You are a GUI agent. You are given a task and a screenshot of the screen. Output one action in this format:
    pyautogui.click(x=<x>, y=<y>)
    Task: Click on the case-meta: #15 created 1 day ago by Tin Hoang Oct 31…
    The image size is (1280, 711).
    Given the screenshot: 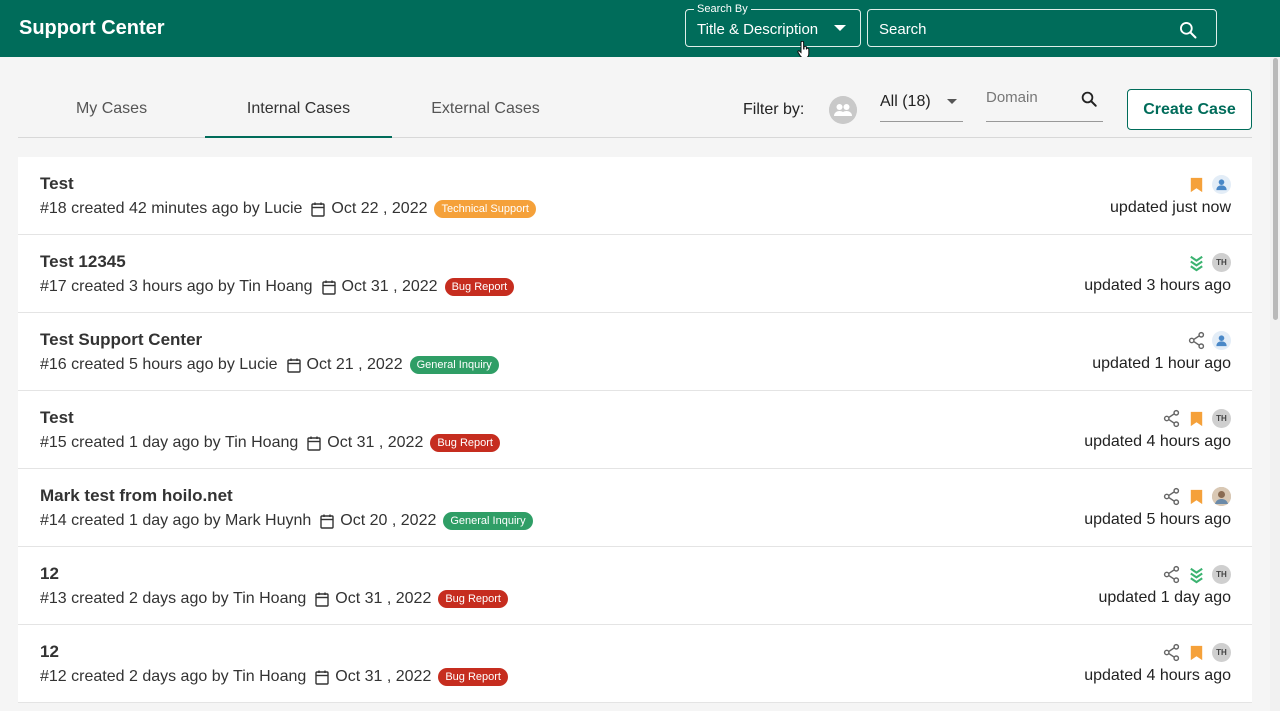 What is the action you would take?
    pyautogui.click(x=270, y=443)
    